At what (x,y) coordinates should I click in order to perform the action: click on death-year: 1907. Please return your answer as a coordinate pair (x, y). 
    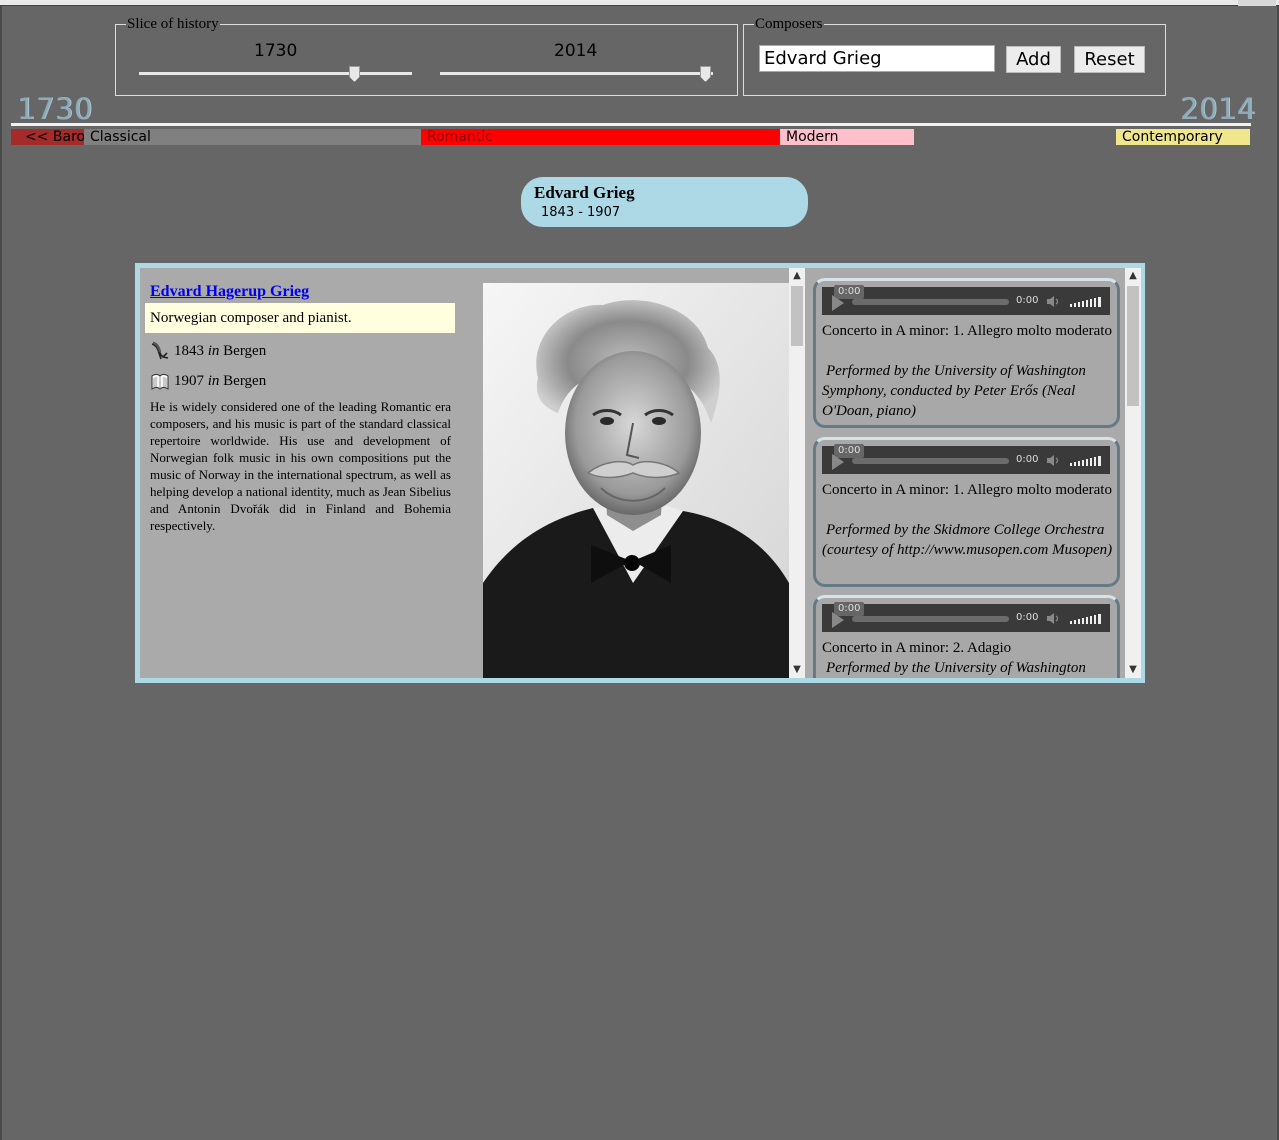
    Looking at the image, I should click on (189, 380).